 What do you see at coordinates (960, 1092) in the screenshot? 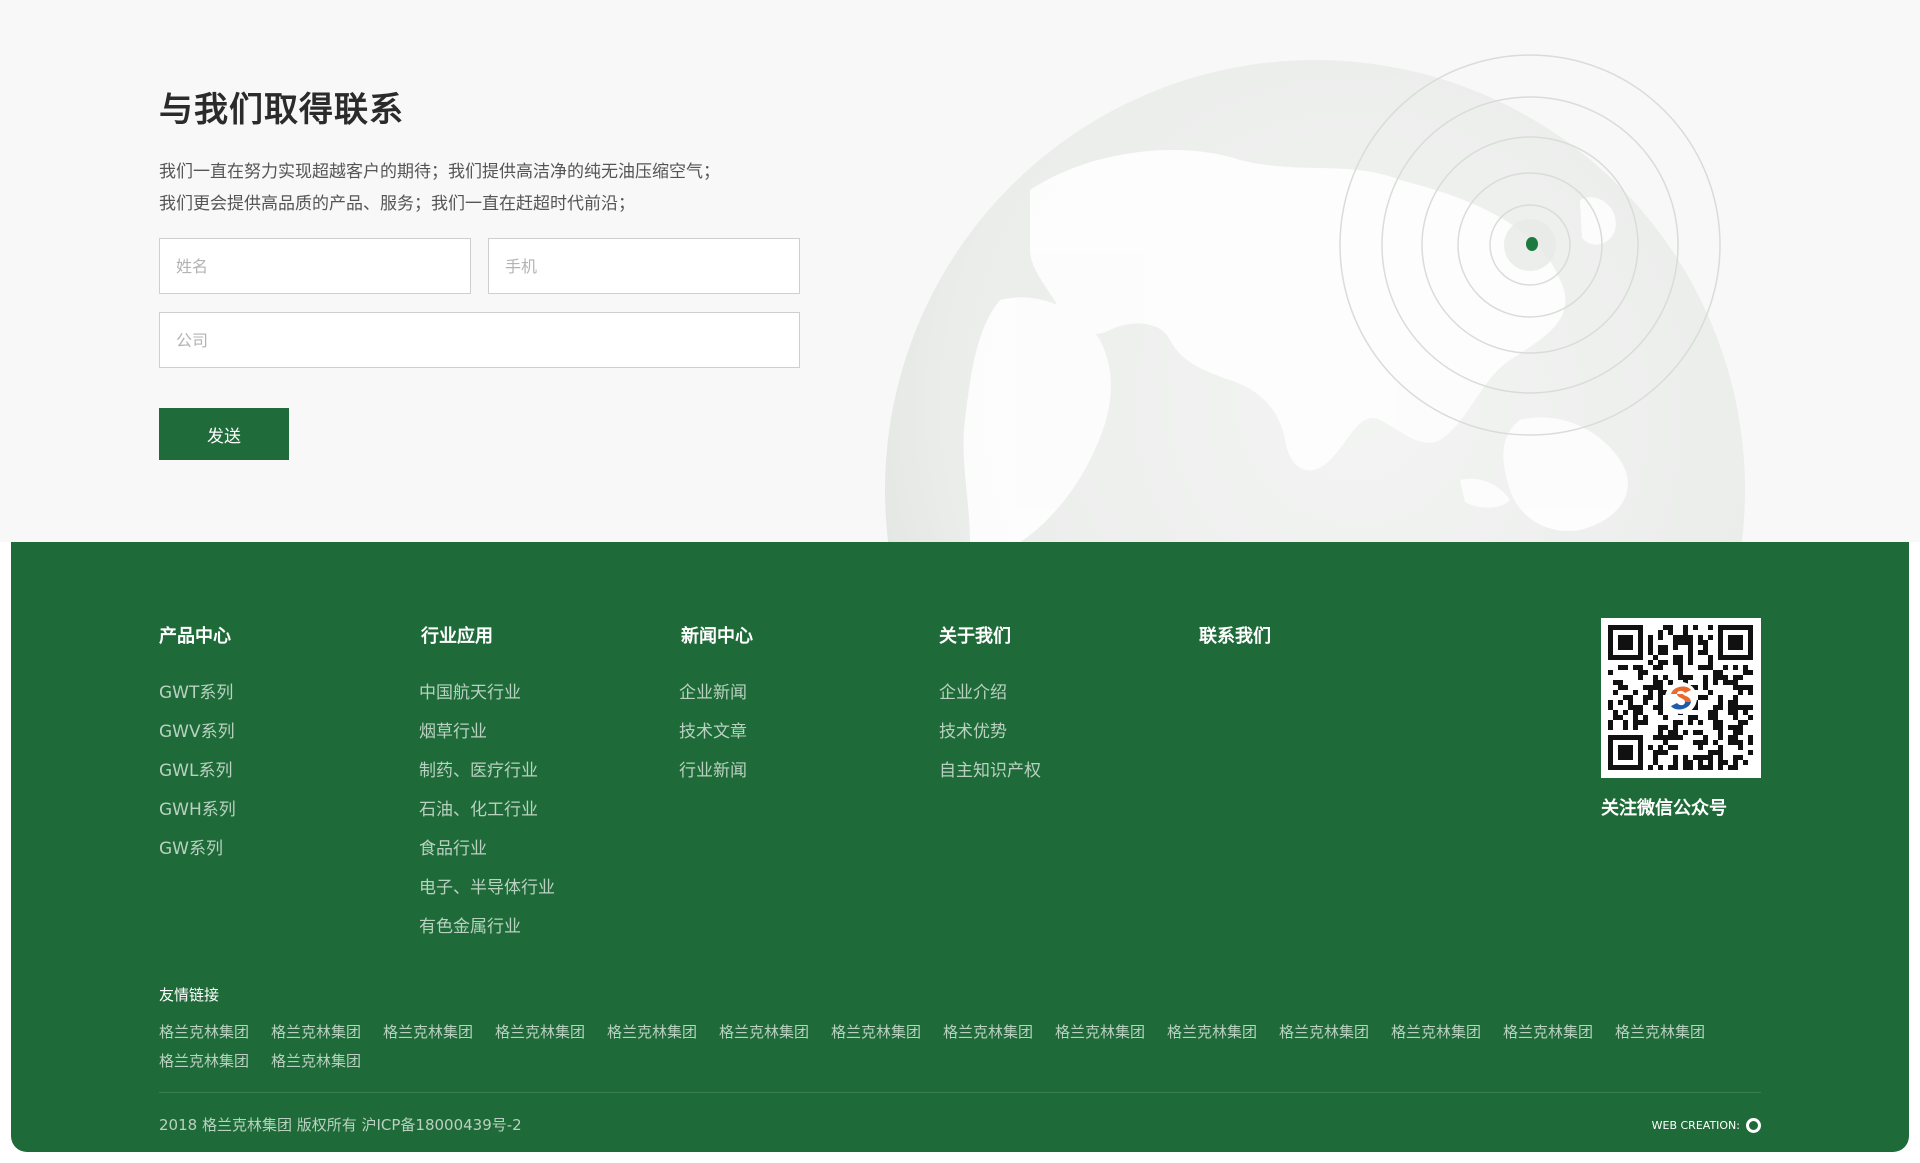
I see `footer-divider` at bounding box center [960, 1092].